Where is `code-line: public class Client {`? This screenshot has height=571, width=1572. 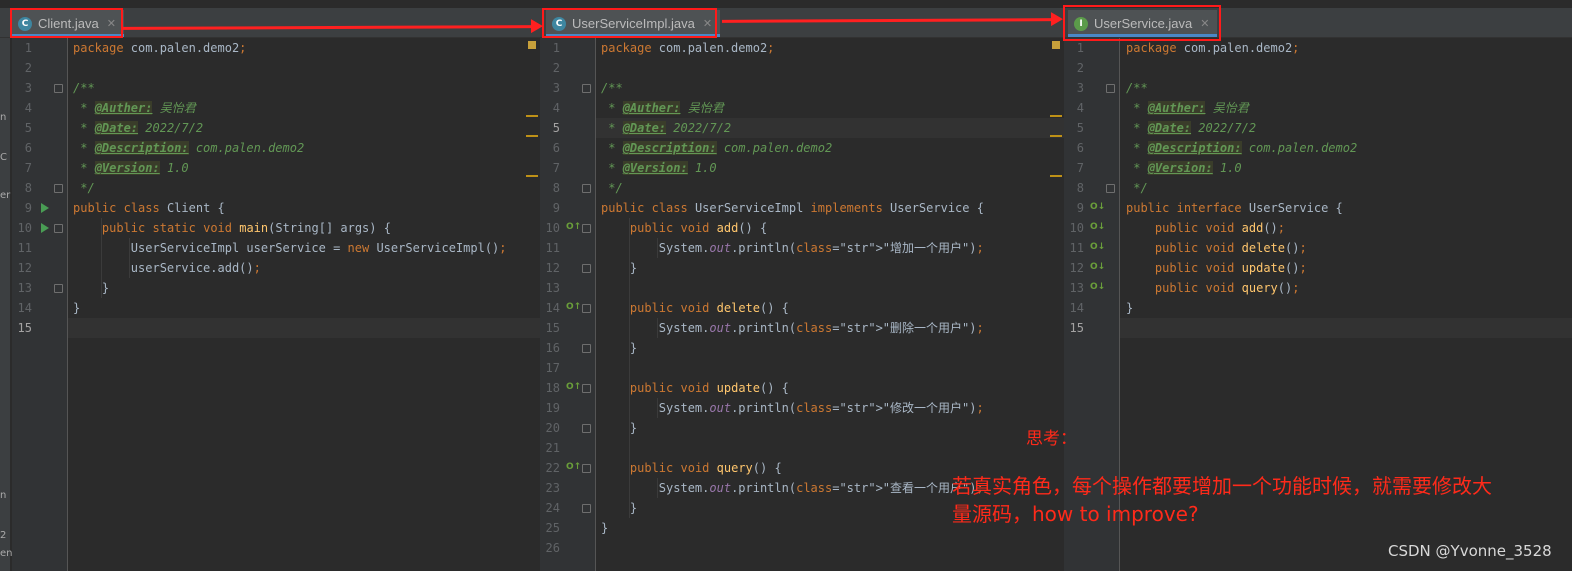 code-line: public class Client { is located at coordinates (149, 208).